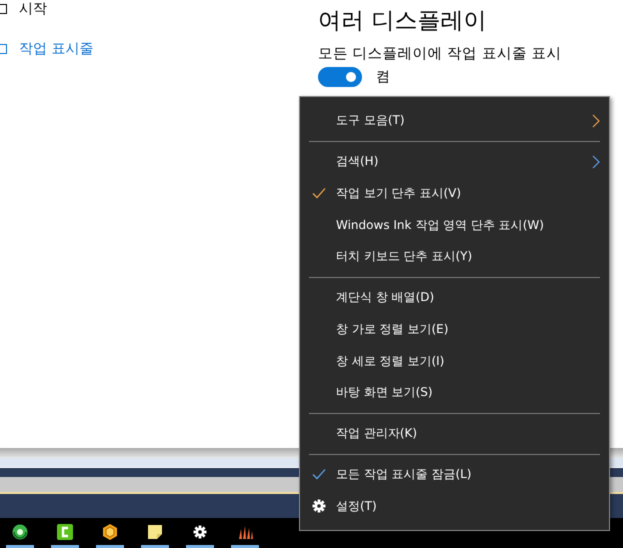 The image size is (623, 548). What do you see at coordinates (454, 298) in the screenshot?
I see `menu-item: 계단식 창 배열(D)` at bounding box center [454, 298].